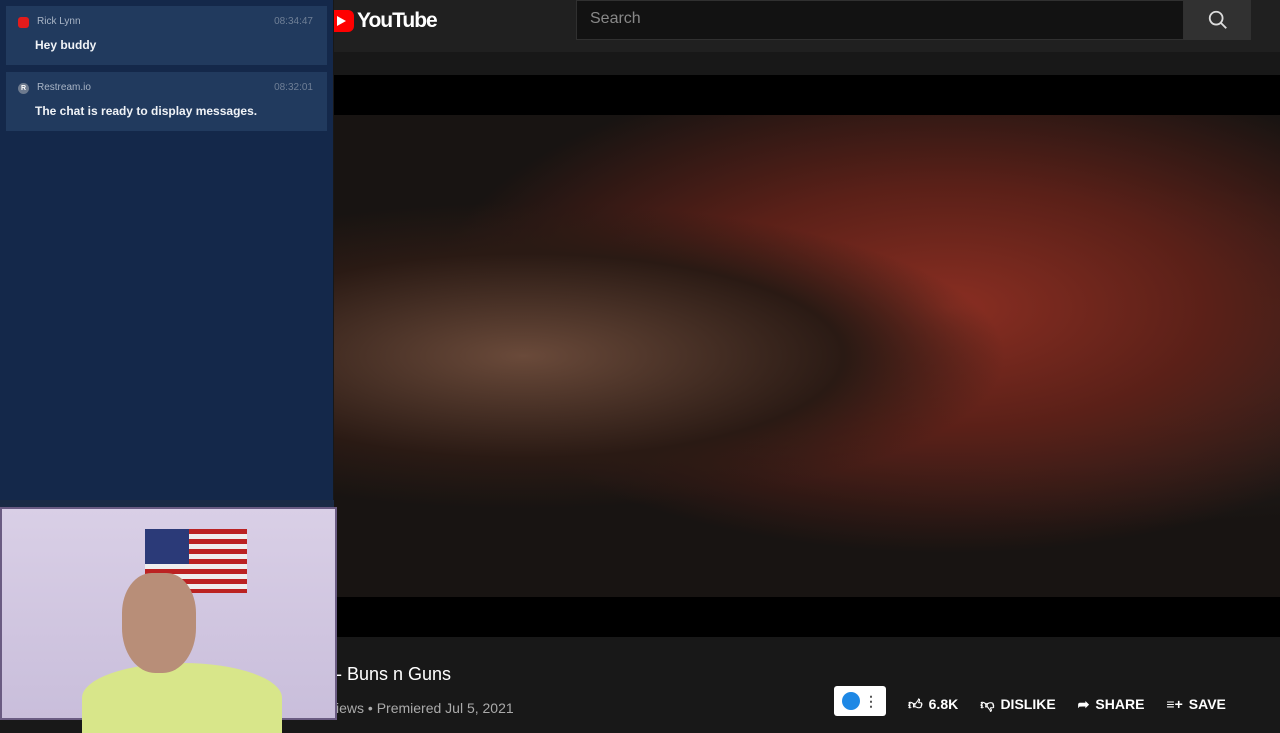 This screenshot has width=1280, height=733. I want to click on like-count: 6.8K, so click(943, 704).